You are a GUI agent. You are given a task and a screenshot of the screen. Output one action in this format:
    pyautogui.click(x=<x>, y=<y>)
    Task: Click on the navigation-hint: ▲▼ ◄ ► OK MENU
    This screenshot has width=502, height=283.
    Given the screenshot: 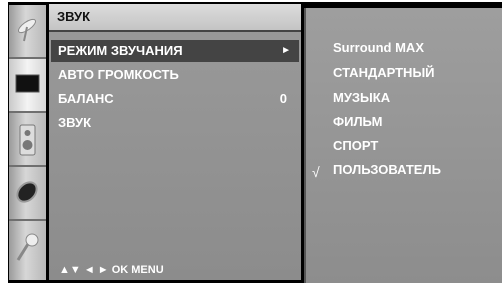 What is the action you would take?
    pyautogui.click(x=111, y=270)
    